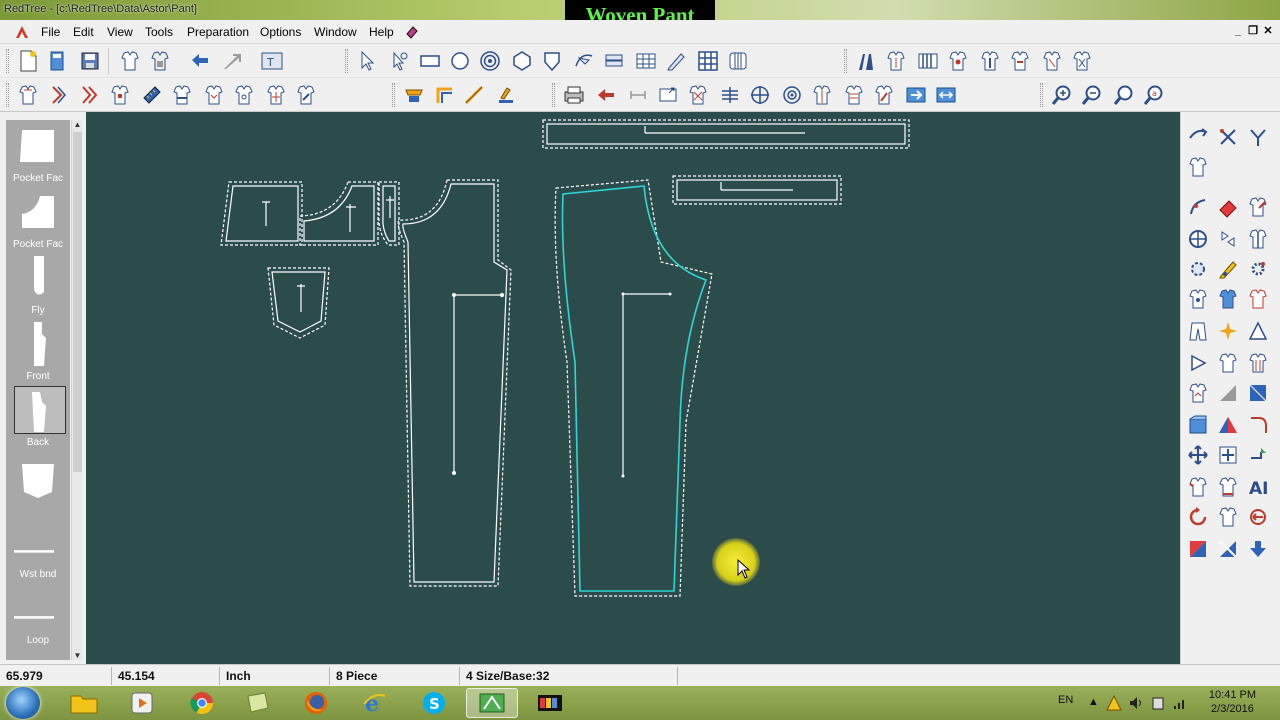  What do you see at coordinates (574, 95) in the screenshot?
I see `printer-icon` at bounding box center [574, 95].